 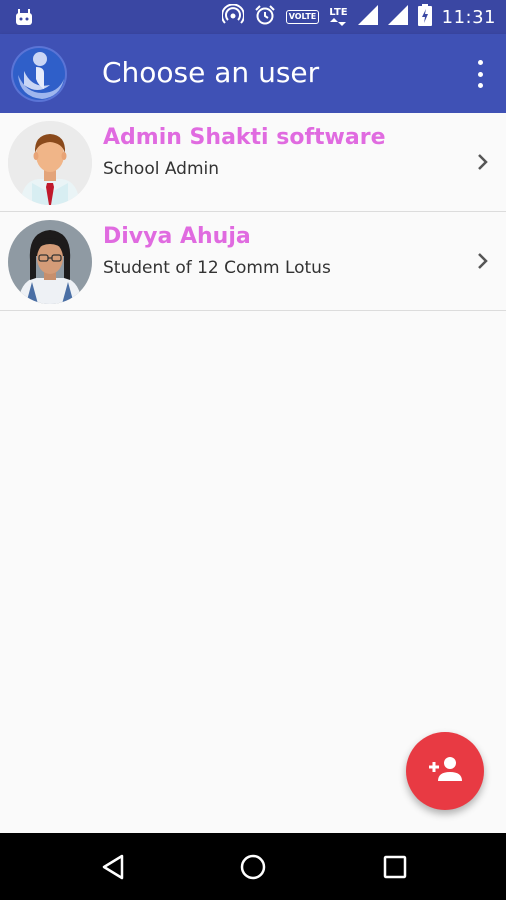 I want to click on add-user-icon, so click(x=445, y=771).